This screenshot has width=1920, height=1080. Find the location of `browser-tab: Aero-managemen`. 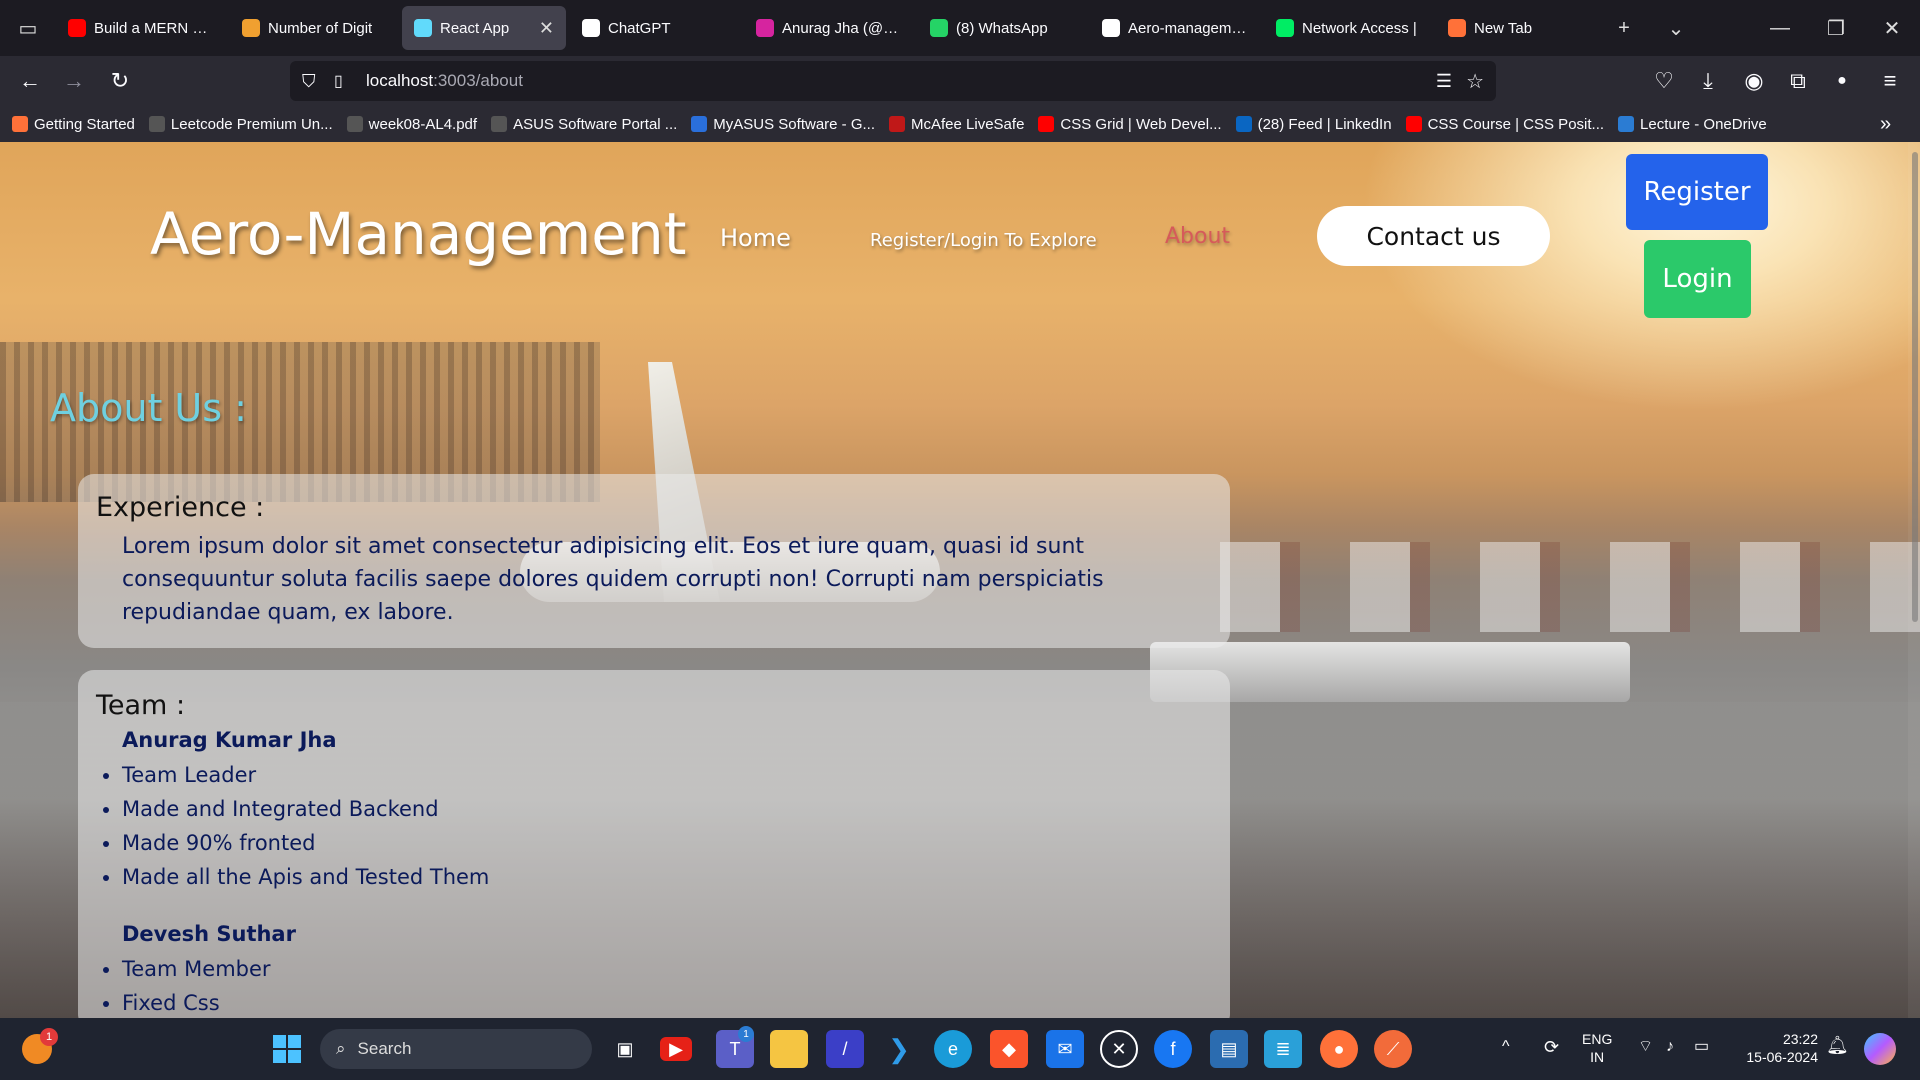

browser-tab: Aero-managemen is located at coordinates (1175, 28).